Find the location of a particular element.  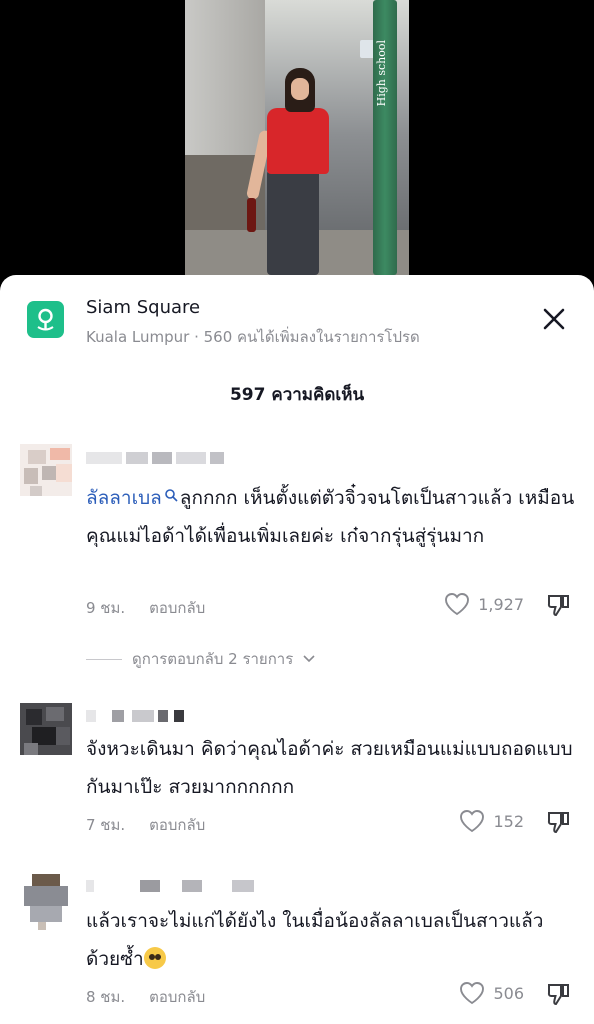

like-button: 506 is located at coordinates (491, 993).